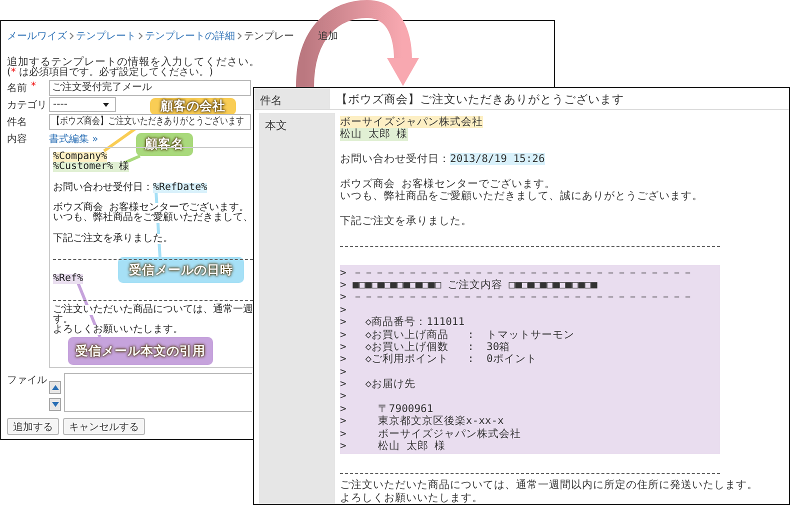 The width and height of the screenshot is (795, 508). I want to click on up-triangle-icon, so click(55, 387).